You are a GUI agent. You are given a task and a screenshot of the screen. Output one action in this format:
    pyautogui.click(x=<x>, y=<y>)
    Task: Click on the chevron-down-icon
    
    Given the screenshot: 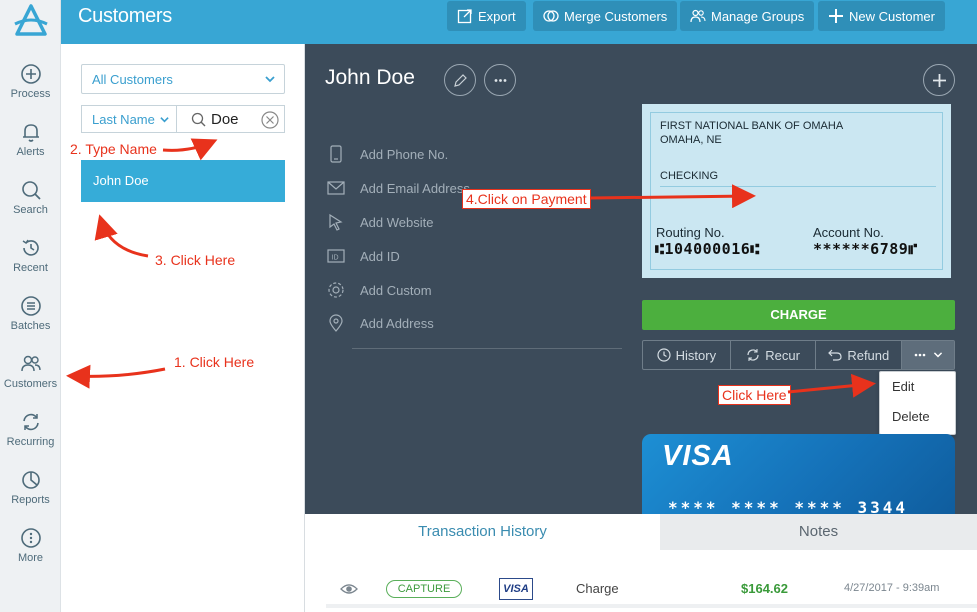 What is the action you would take?
    pyautogui.click(x=164, y=120)
    